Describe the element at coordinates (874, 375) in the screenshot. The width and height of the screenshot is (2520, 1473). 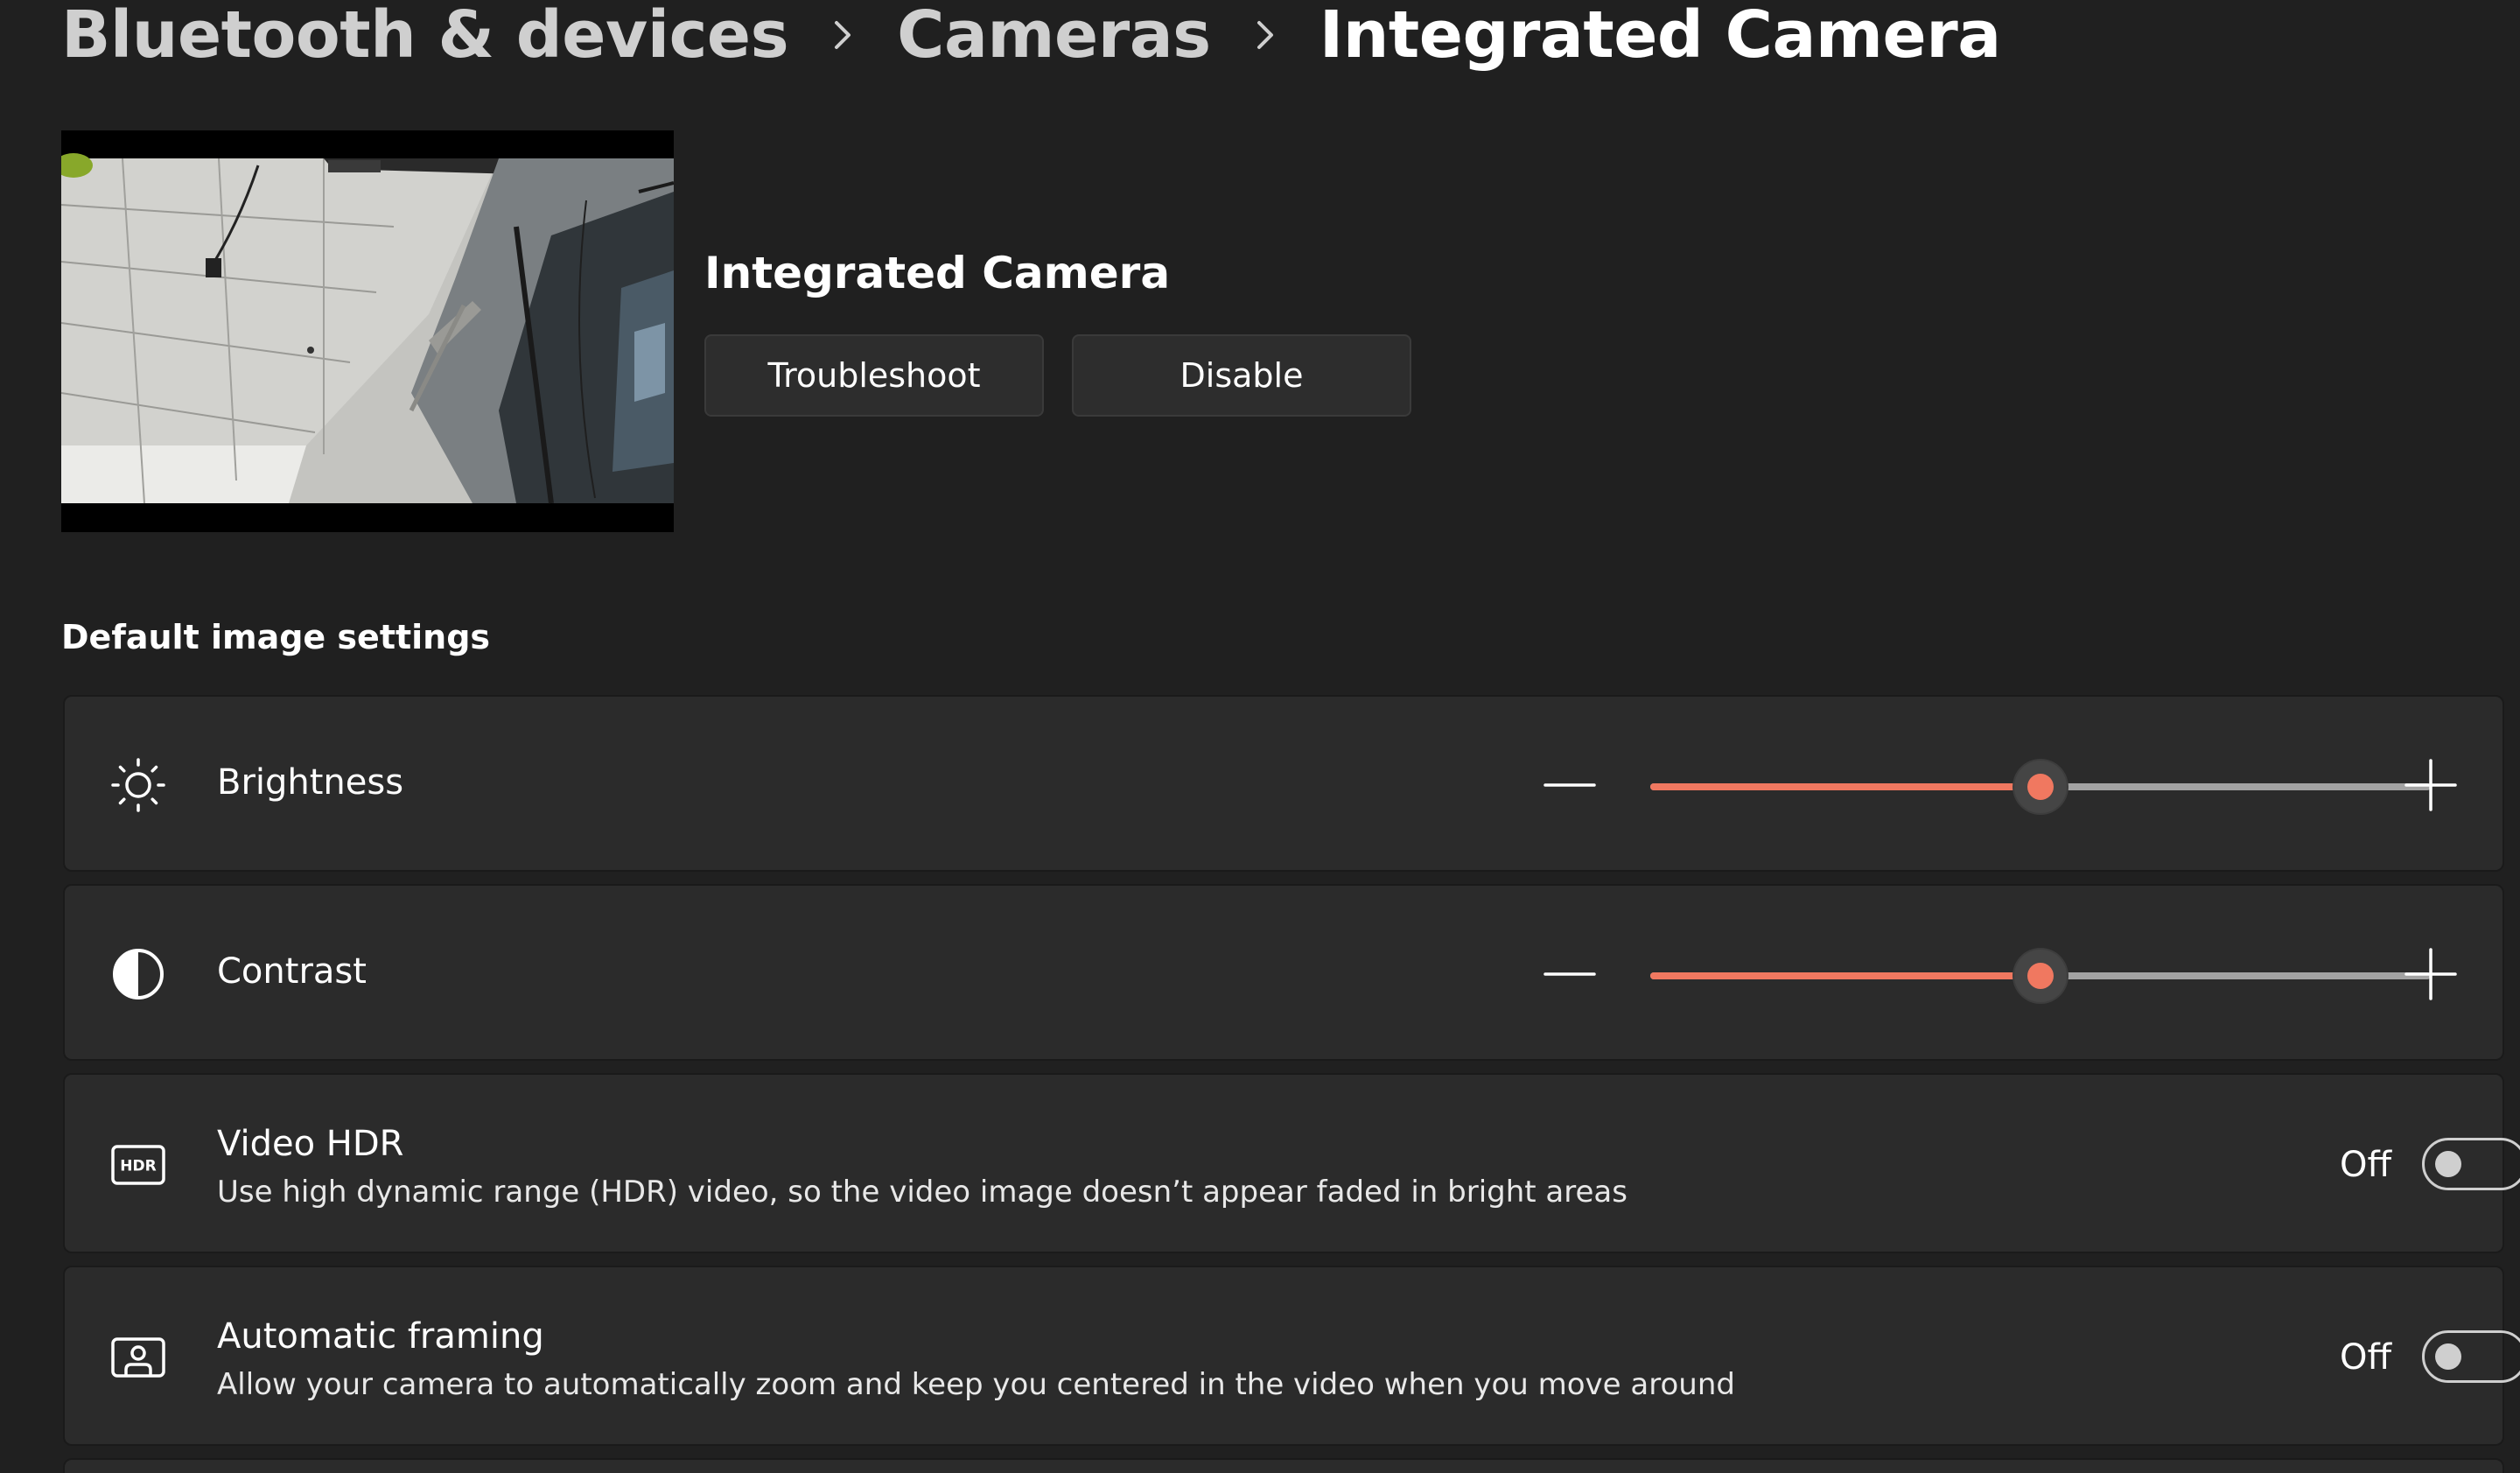
I see `troubleshoot-button: Troubleshoot` at that location.